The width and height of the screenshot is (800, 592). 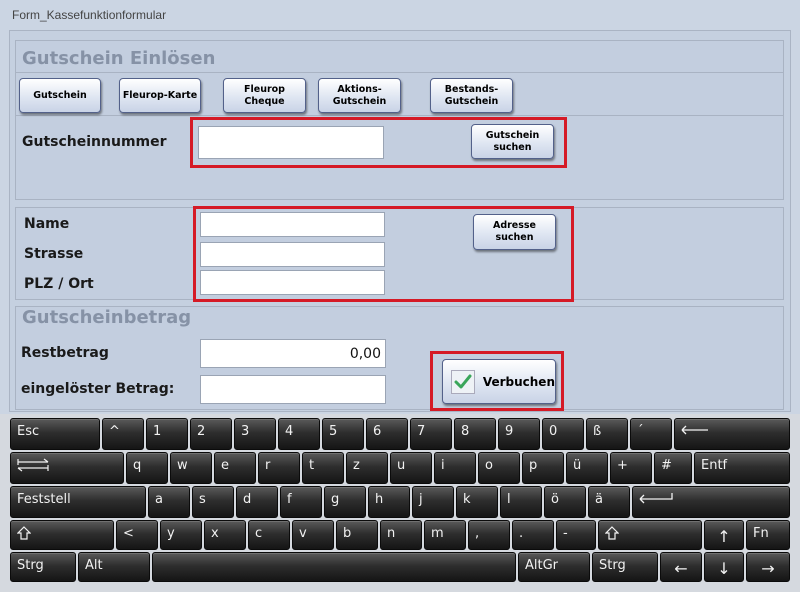 What do you see at coordinates (389, 502) in the screenshot?
I see `key-h: h` at bounding box center [389, 502].